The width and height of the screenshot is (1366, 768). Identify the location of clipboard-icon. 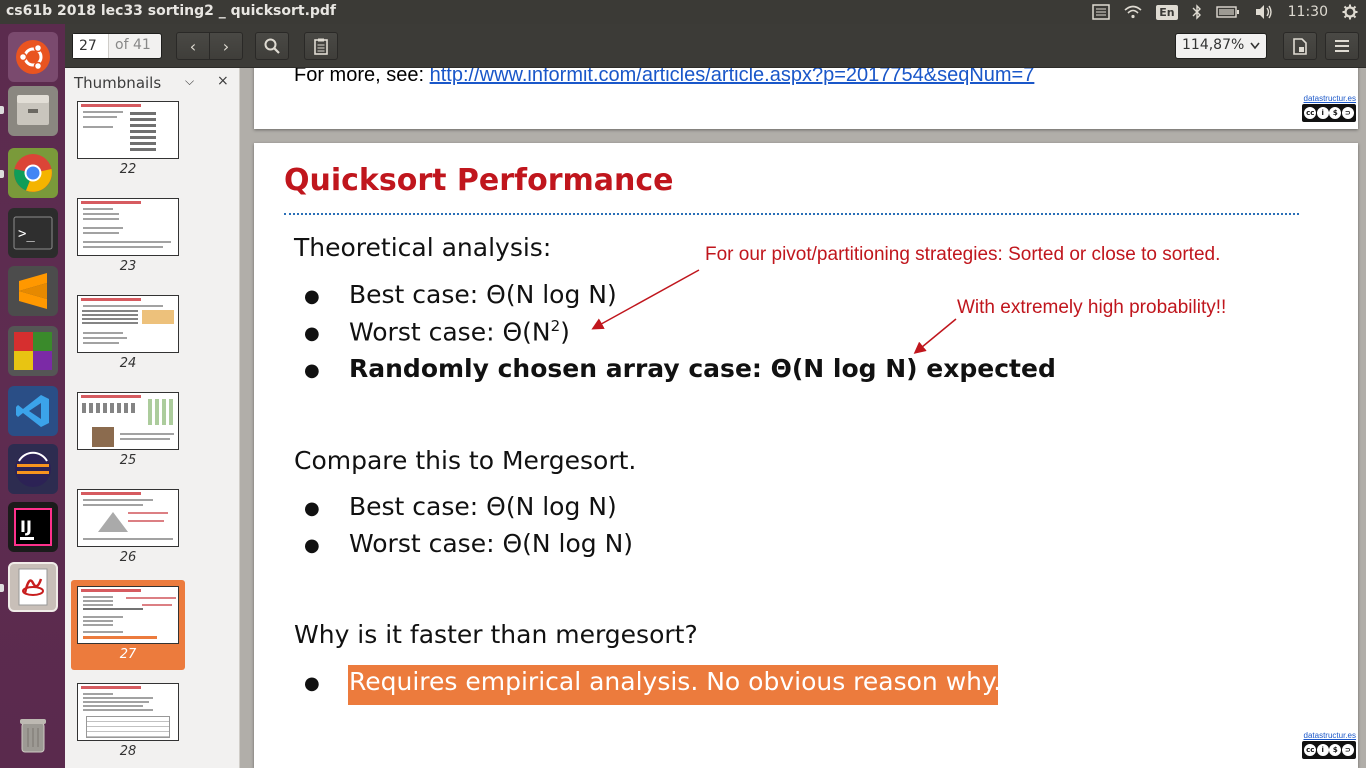
(321, 46).